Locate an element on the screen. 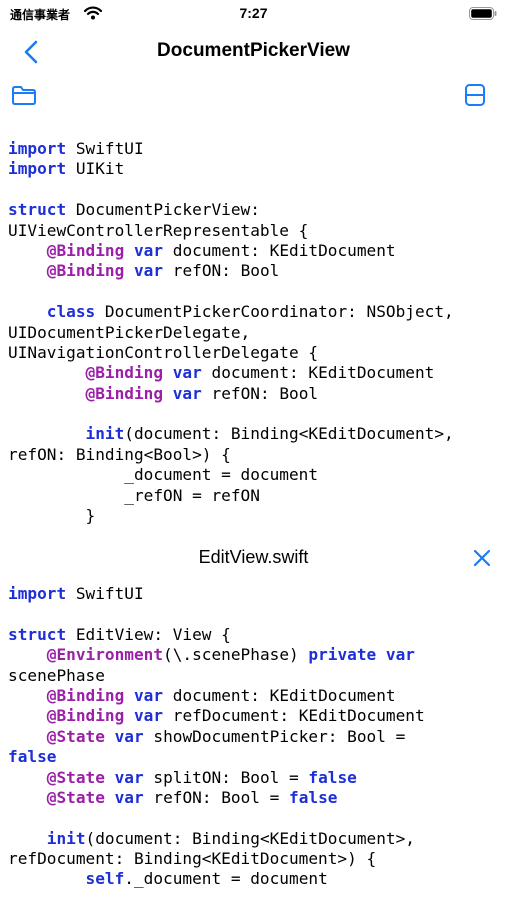 The height and width of the screenshot is (900, 507). code-token: SwiftUI is located at coordinates (105, 593).